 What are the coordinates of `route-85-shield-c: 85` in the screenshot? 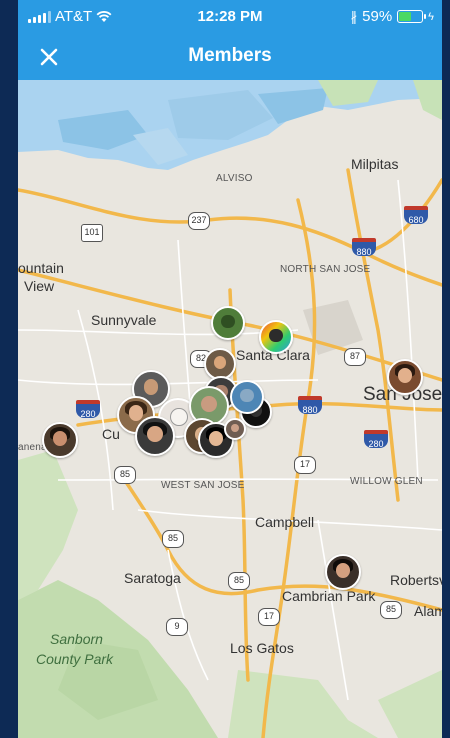 It's located at (239, 581).